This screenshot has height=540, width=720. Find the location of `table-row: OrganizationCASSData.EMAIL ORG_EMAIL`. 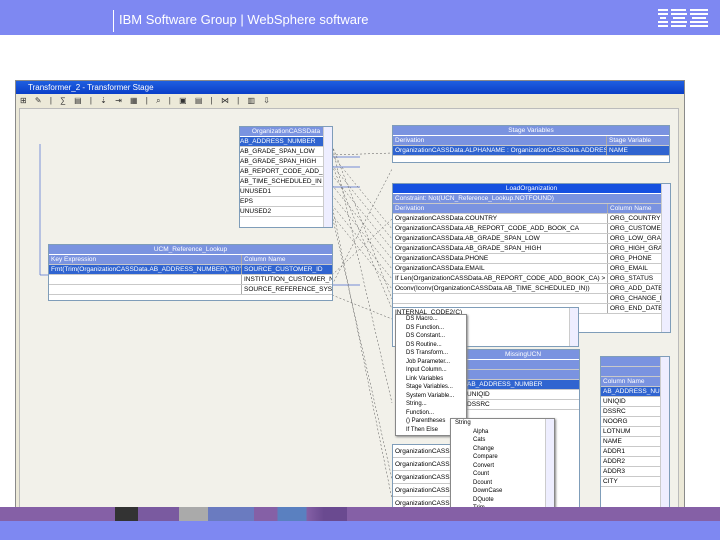

table-row: OrganizationCASSData.EMAIL ORG_EMAIL is located at coordinates (531, 269).